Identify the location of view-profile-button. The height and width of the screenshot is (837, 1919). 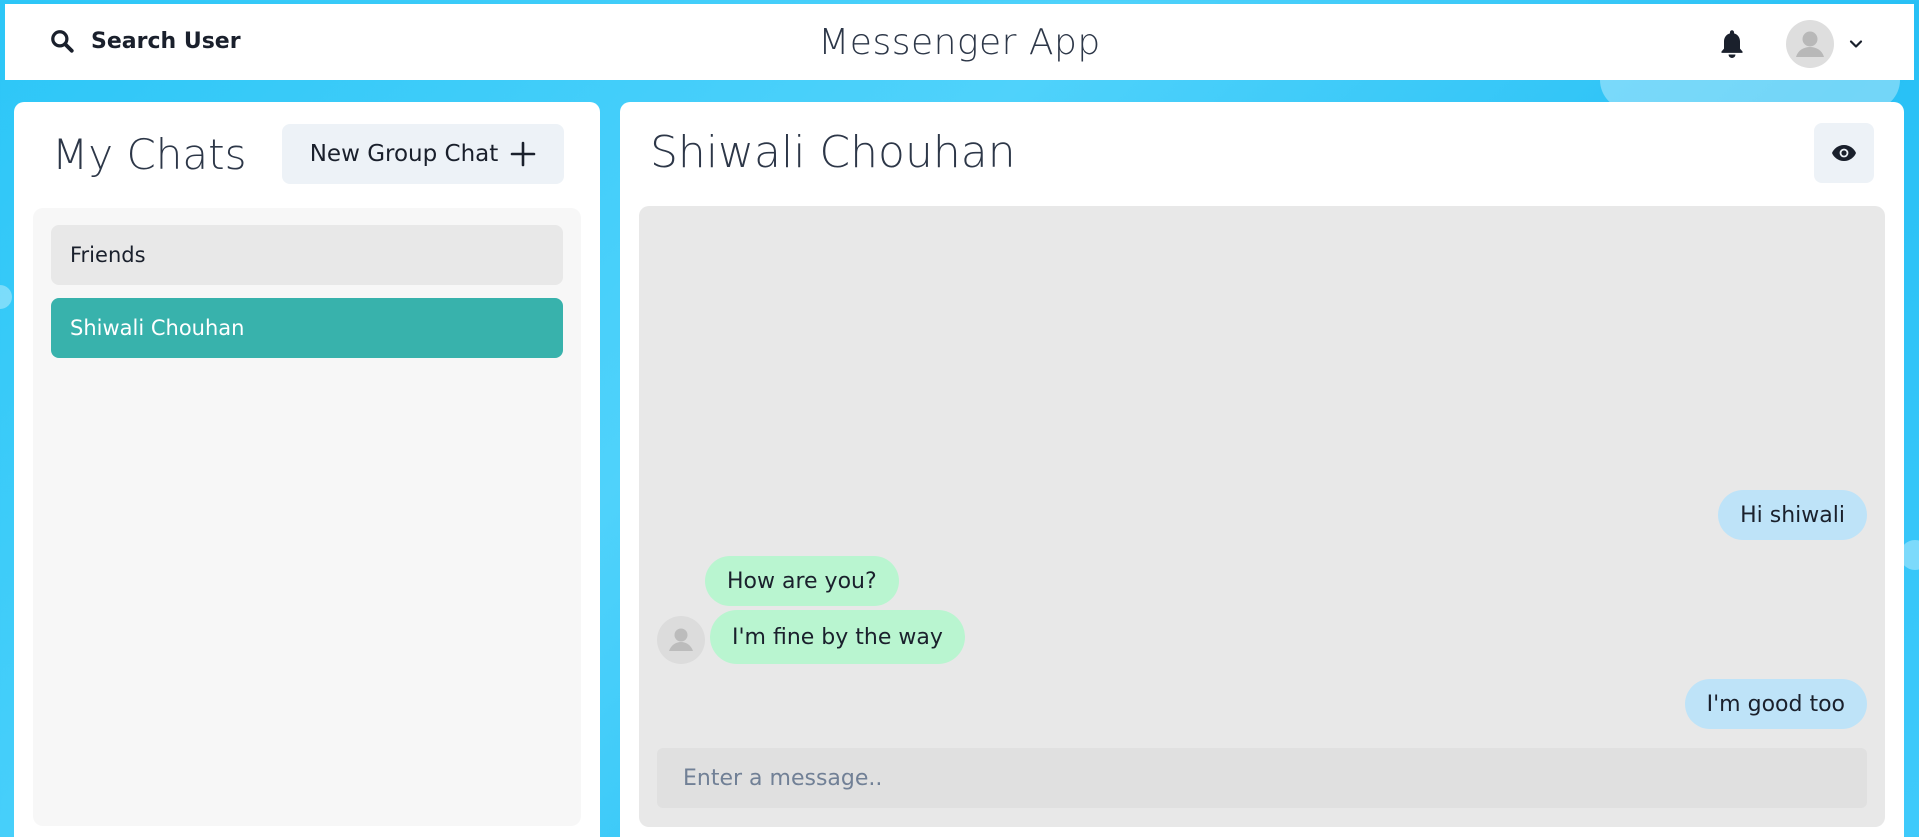
(1844, 153).